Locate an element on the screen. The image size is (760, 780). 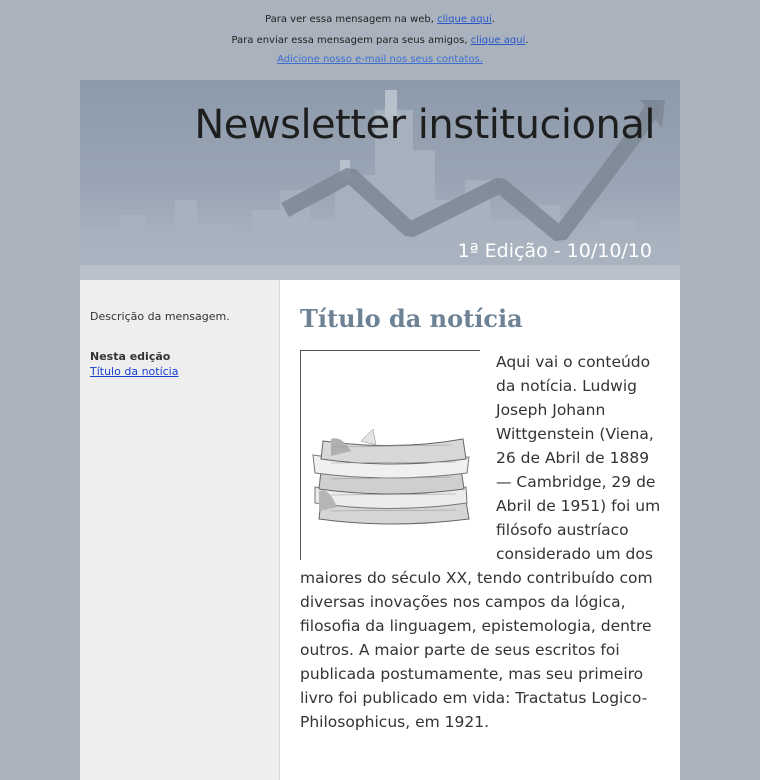
newspaper-stack-image is located at coordinates (390, 455).